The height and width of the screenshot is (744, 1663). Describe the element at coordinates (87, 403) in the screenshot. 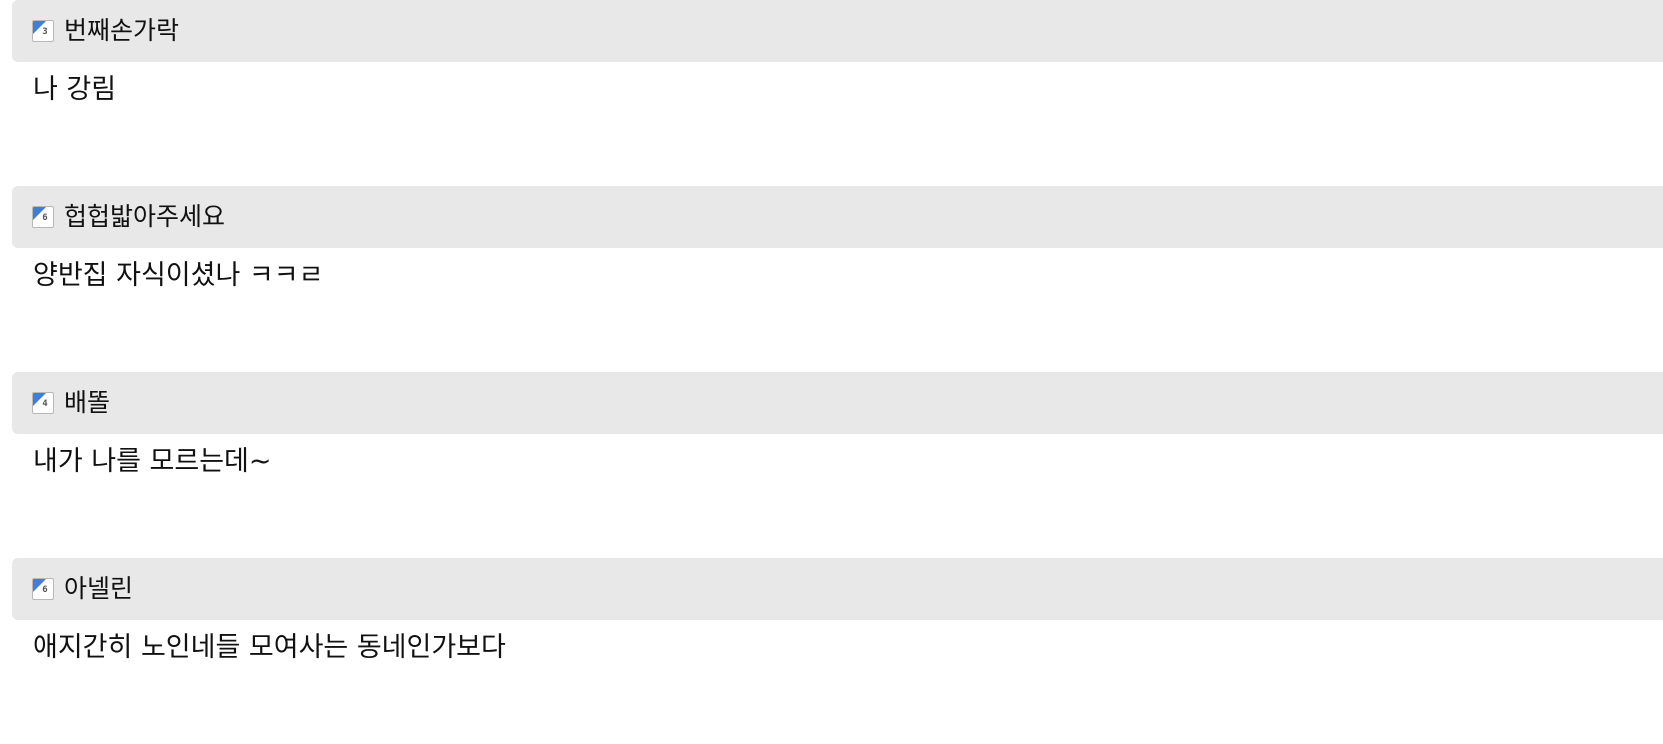

I see `author-nickname: 배똘` at that location.